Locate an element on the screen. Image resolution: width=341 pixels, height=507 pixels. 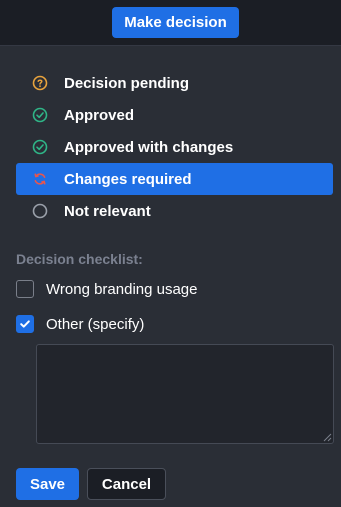
status-not-relevant: Not relevant is located at coordinates (174, 211).